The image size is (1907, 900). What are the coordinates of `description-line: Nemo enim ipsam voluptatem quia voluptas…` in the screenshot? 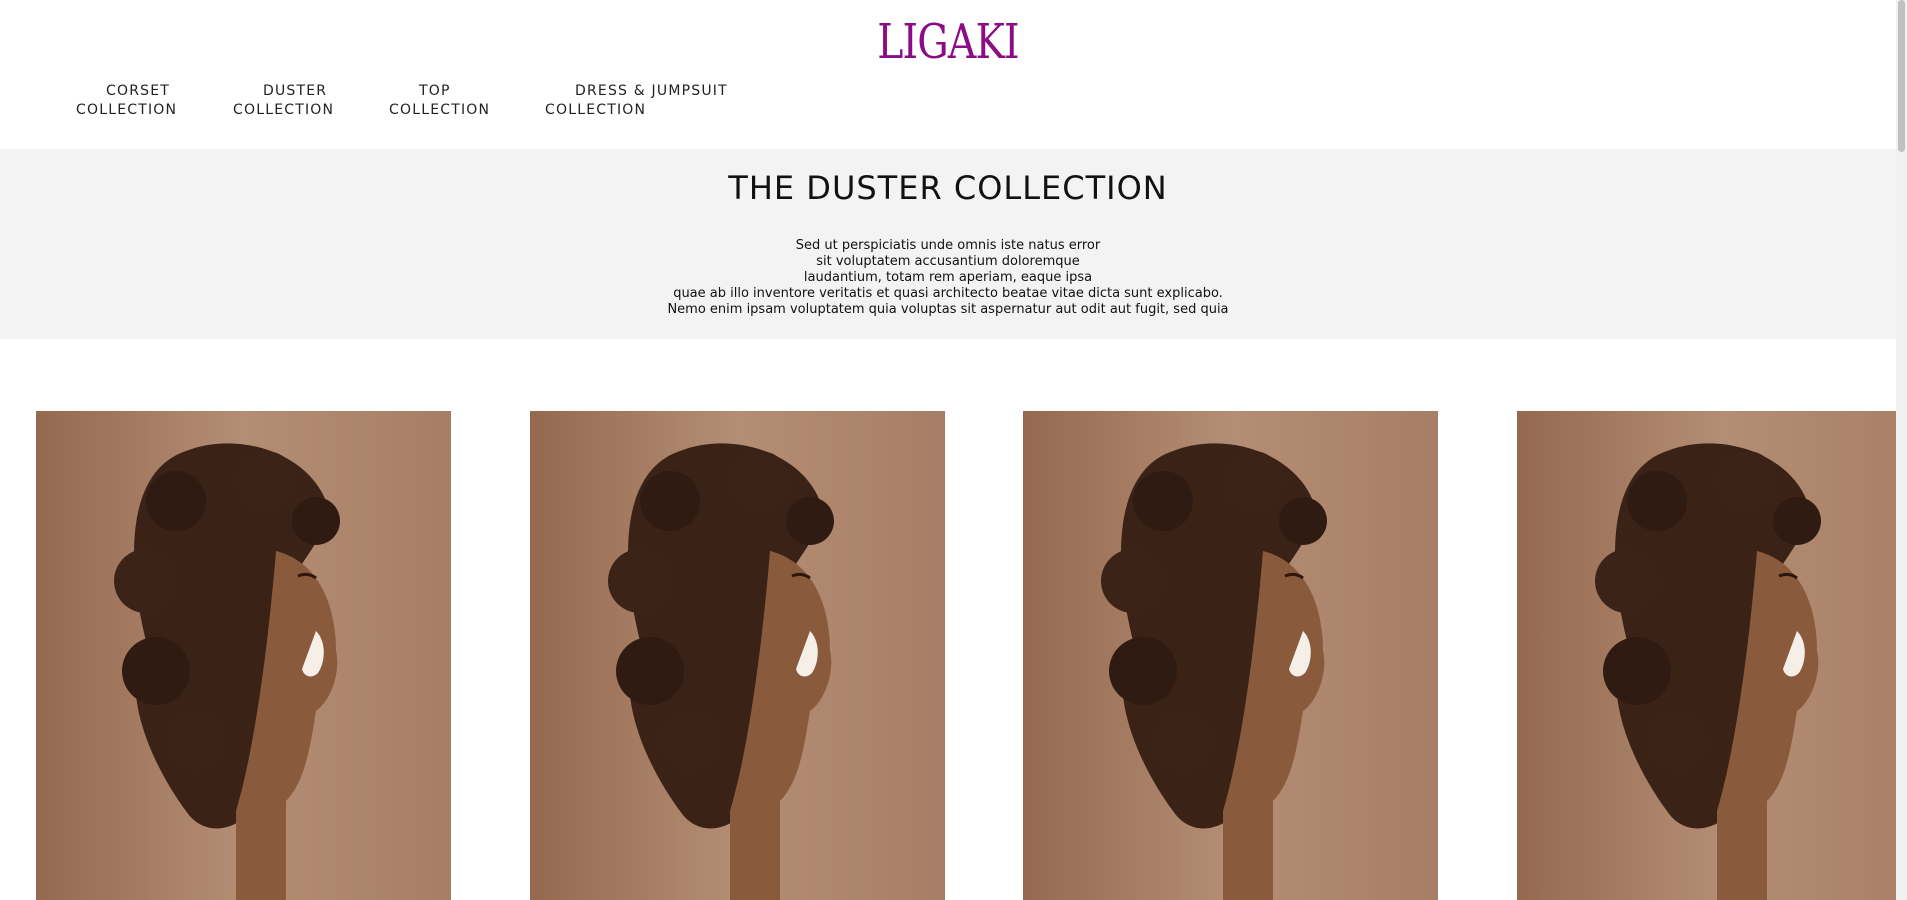 It's located at (948, 309).